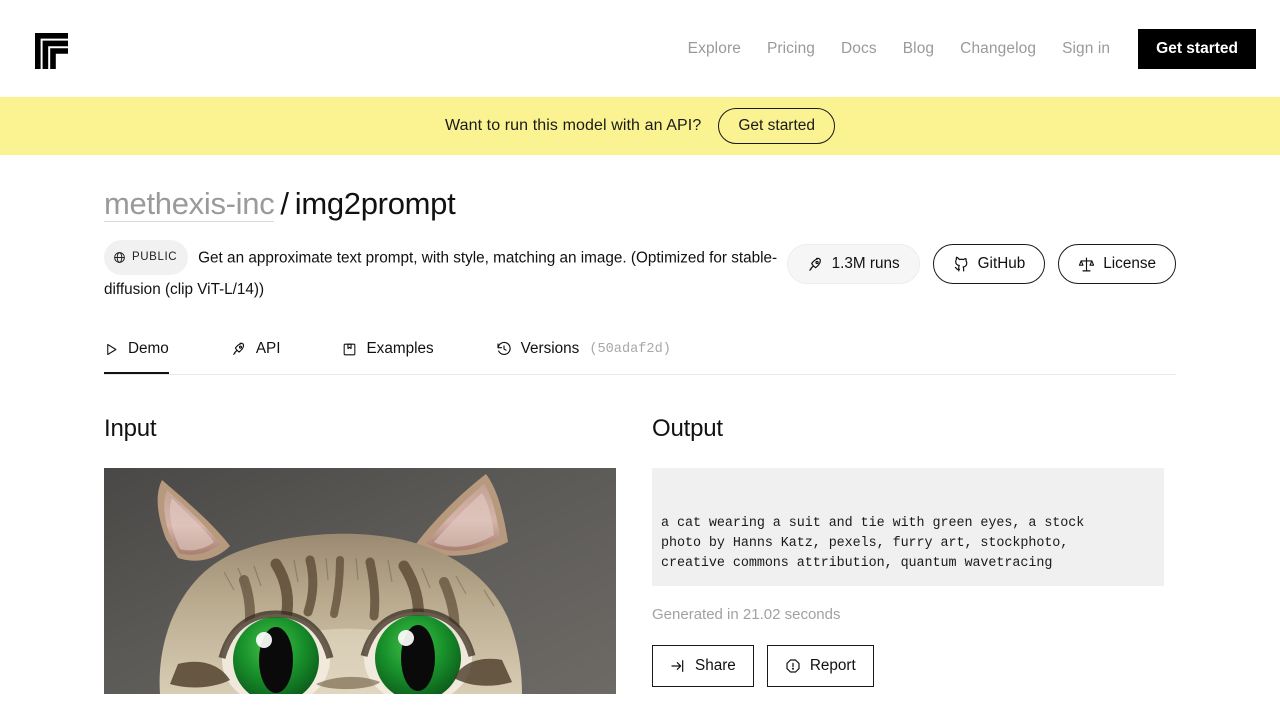  Describe the element at coordinates (777, 126) in the screenshot. I see `api-banner-get-started-button: Get started` at that location.